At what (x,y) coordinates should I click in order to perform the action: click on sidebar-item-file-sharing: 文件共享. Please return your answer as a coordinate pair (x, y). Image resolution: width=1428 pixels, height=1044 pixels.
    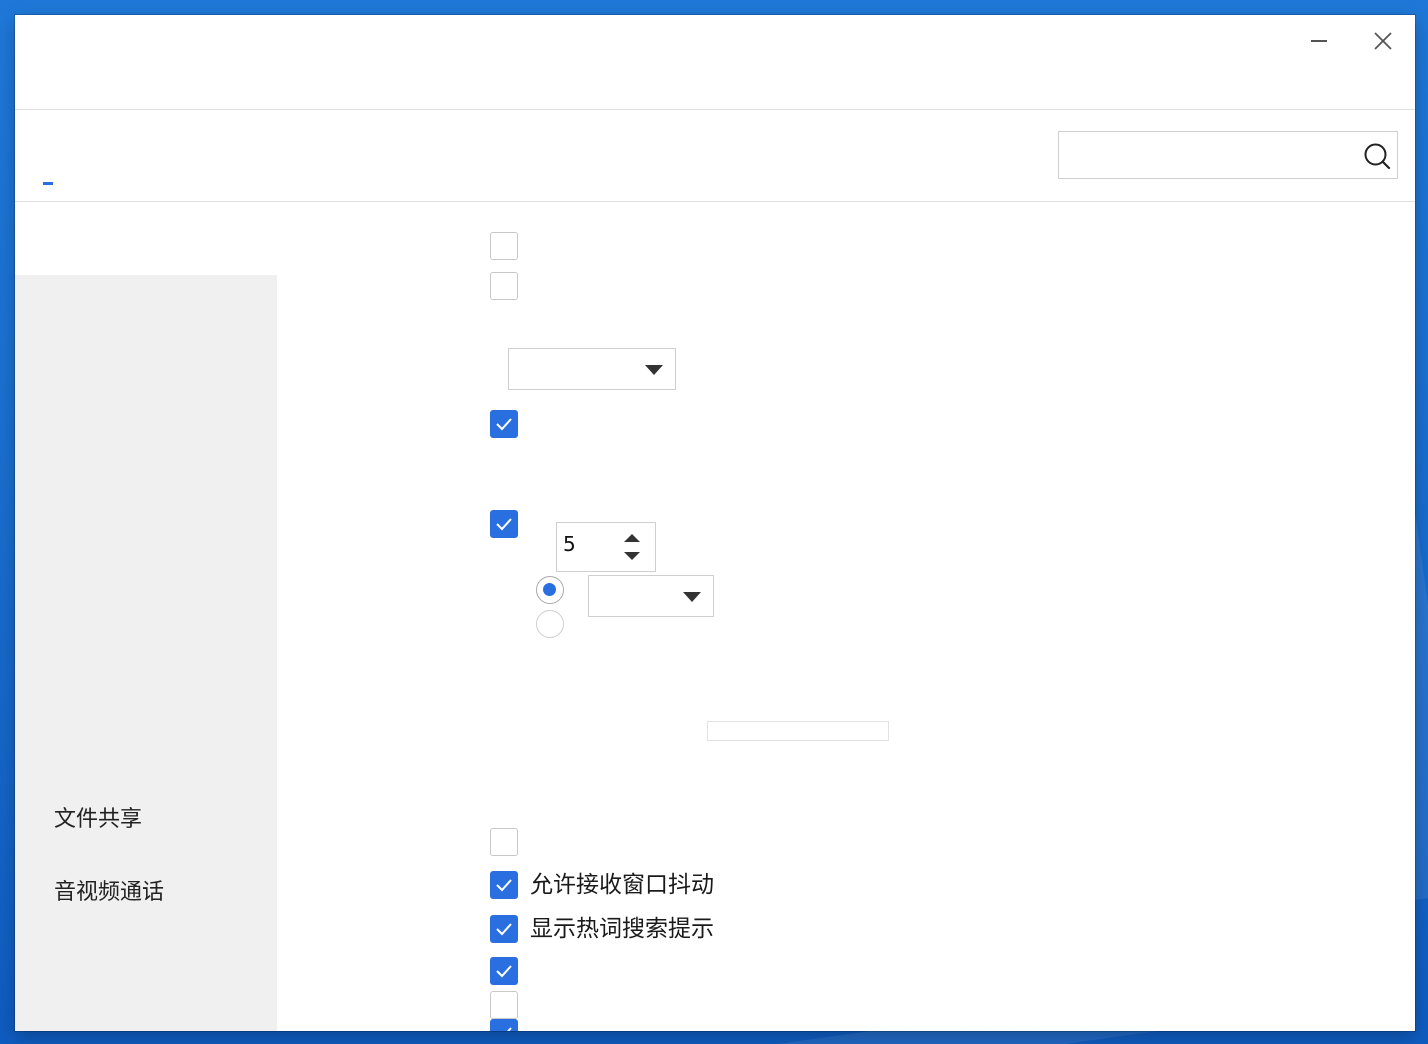
    Looking at the image, I should click on (98, 817).